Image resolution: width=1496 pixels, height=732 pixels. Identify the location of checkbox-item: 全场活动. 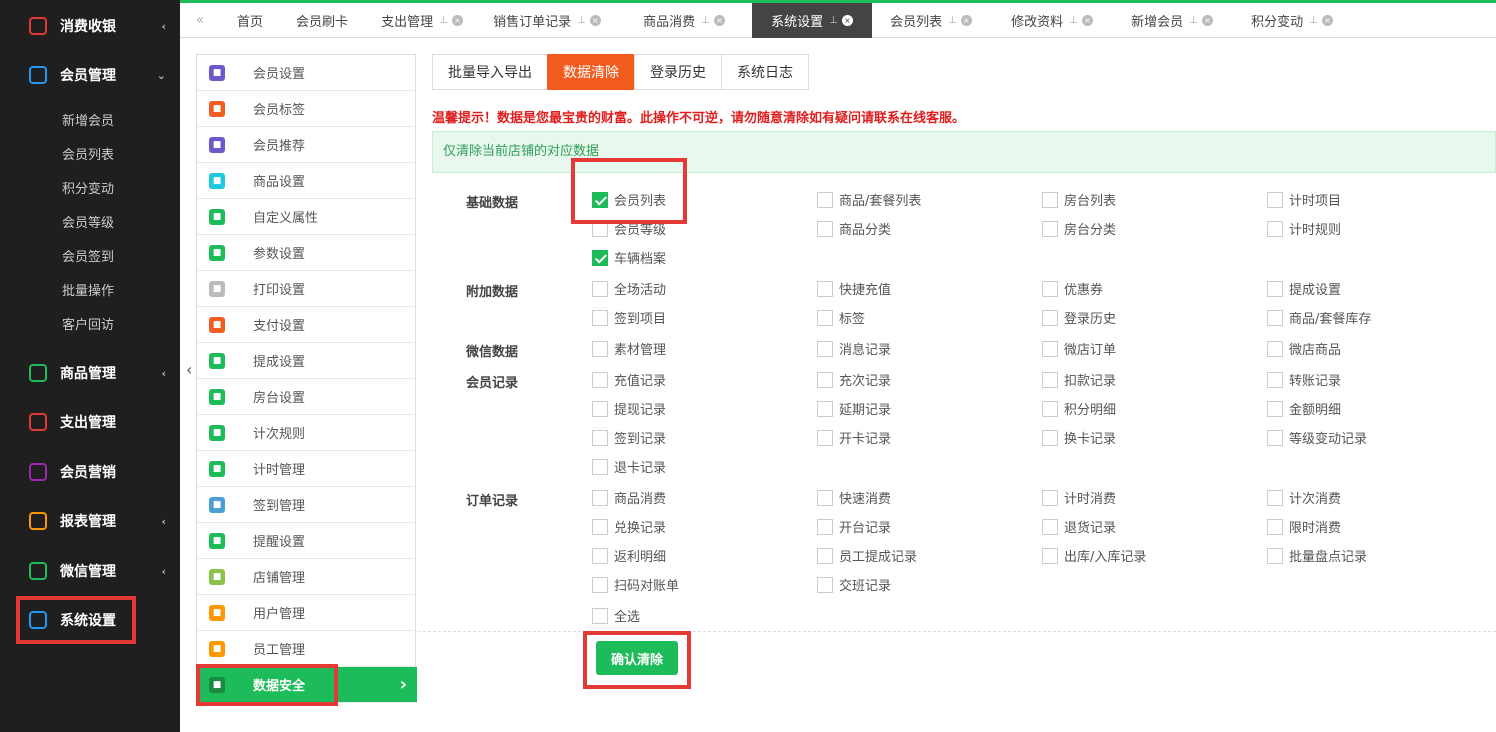
(629, 288).